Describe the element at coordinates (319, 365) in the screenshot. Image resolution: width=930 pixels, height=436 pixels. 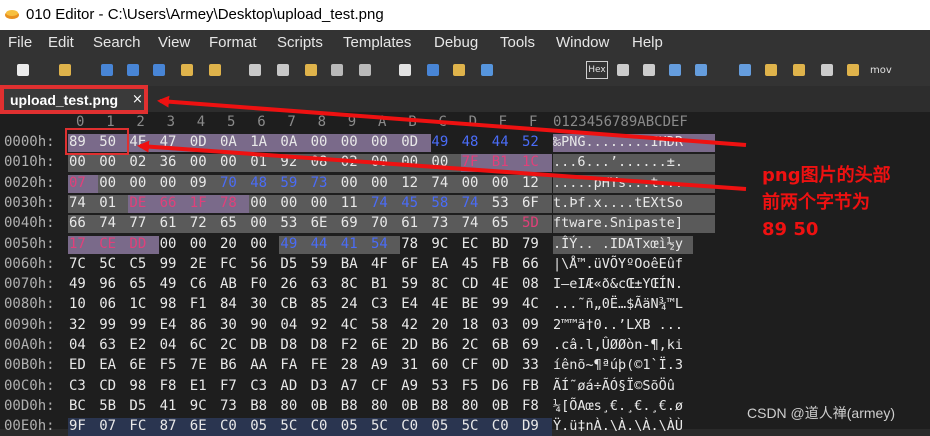
I see `hex-byte: FE` at that location.